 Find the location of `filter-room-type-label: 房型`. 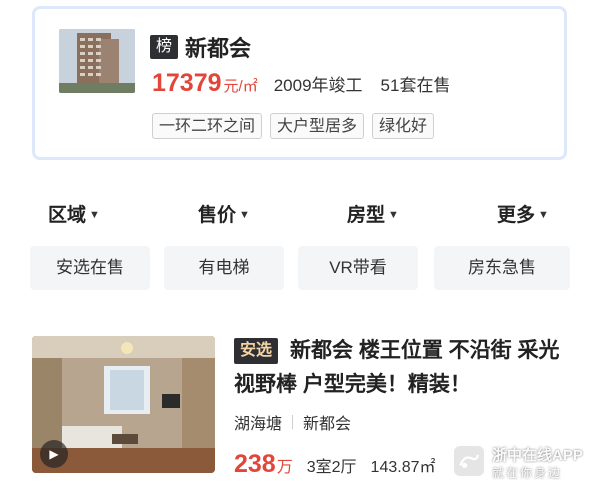

filter-room-type-label: 房型 is located at coordinates (366, 215).